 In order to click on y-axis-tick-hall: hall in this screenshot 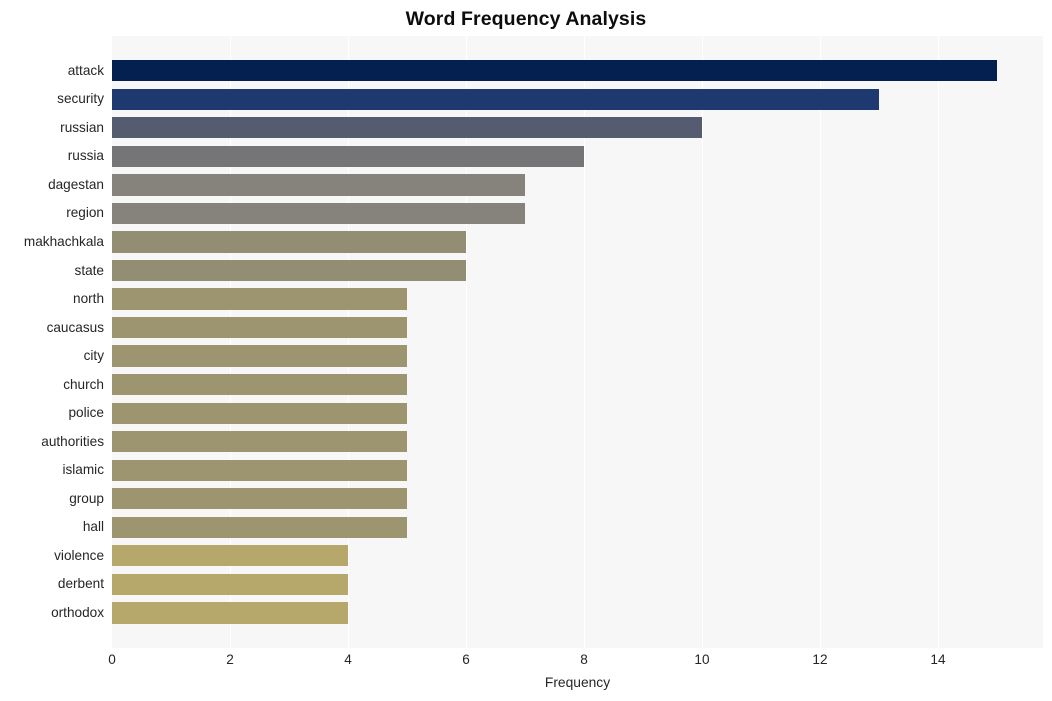, I will do `click(93, 527)`.